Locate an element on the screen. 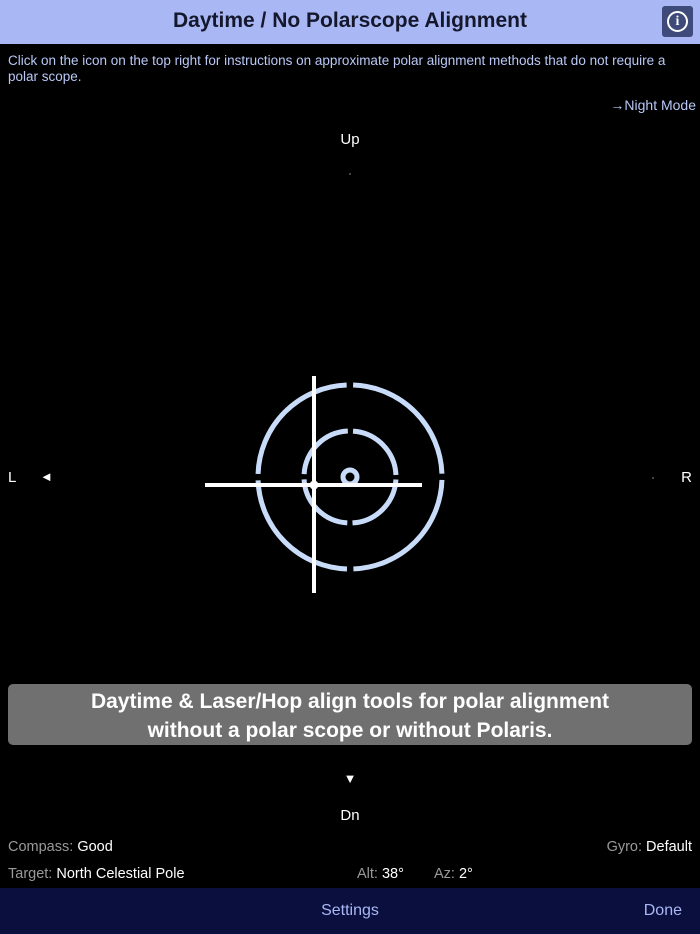 This screenshot has width=700, height=934. crosshair-center-dot is located at coordinates (314, 485).